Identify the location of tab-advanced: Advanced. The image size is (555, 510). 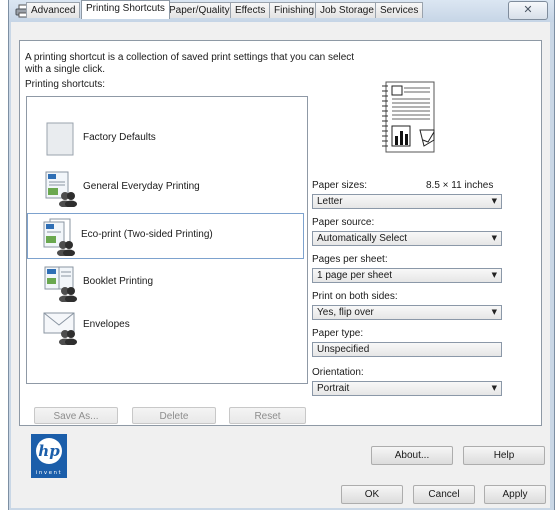
(53, 10).